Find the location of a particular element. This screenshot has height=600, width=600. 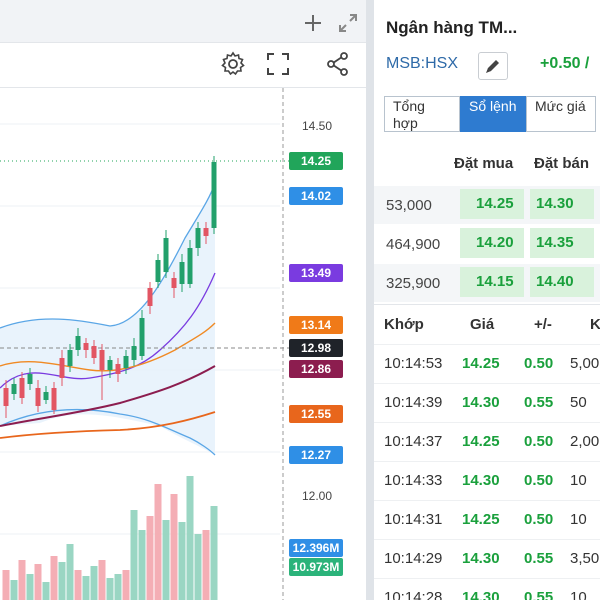

price-tag-text: 13.14 is located at coordinates (316, 325).